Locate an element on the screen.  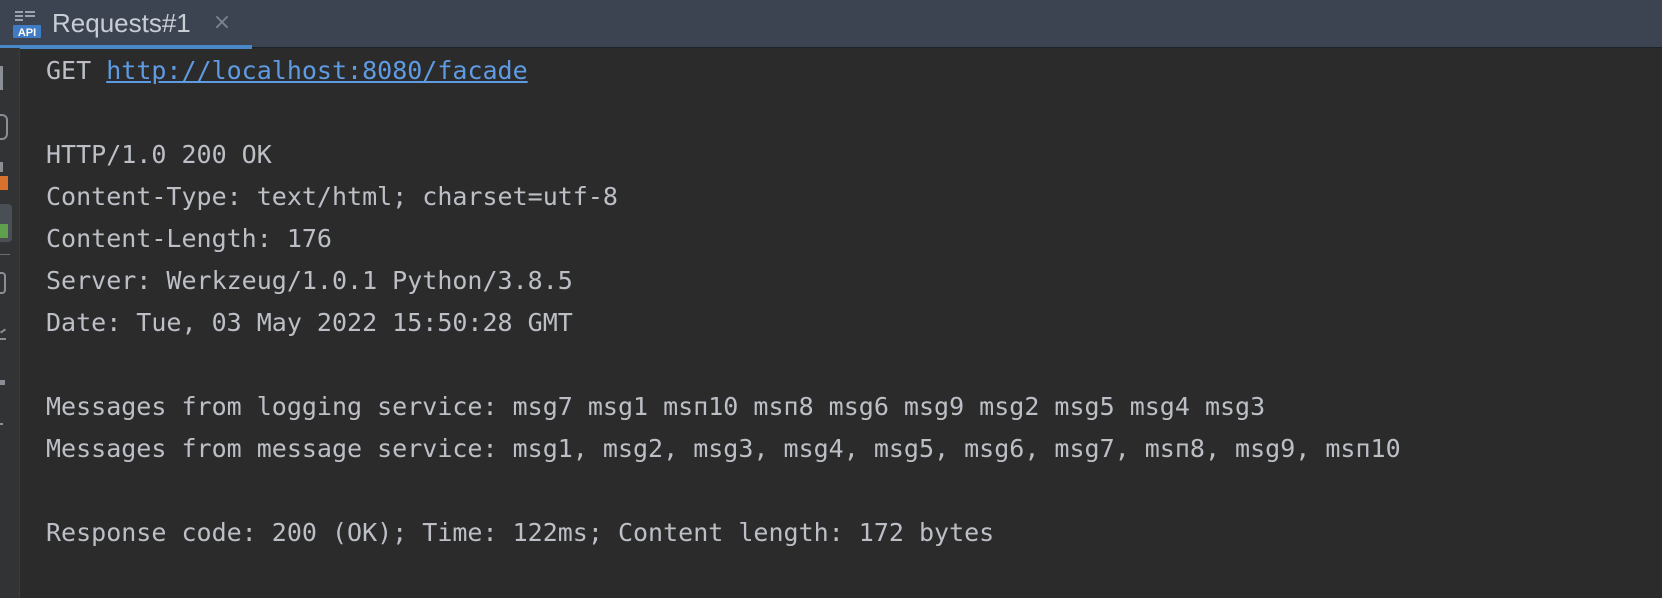
request-line: GET http://localhost:8080/facade is located at coordinates (846, 71).